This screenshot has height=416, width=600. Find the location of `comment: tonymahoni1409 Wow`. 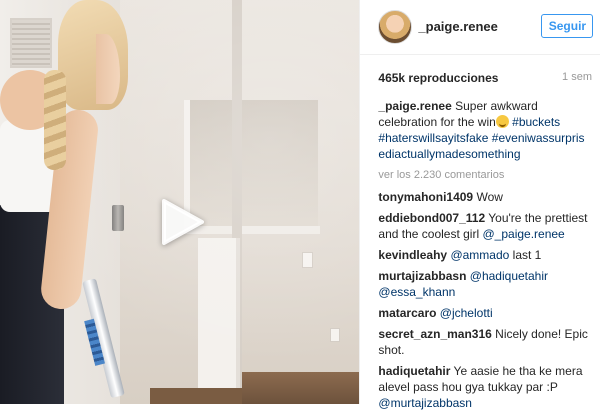

comment: tonymahoni1409 Wow is located at coordinates (483, 197).